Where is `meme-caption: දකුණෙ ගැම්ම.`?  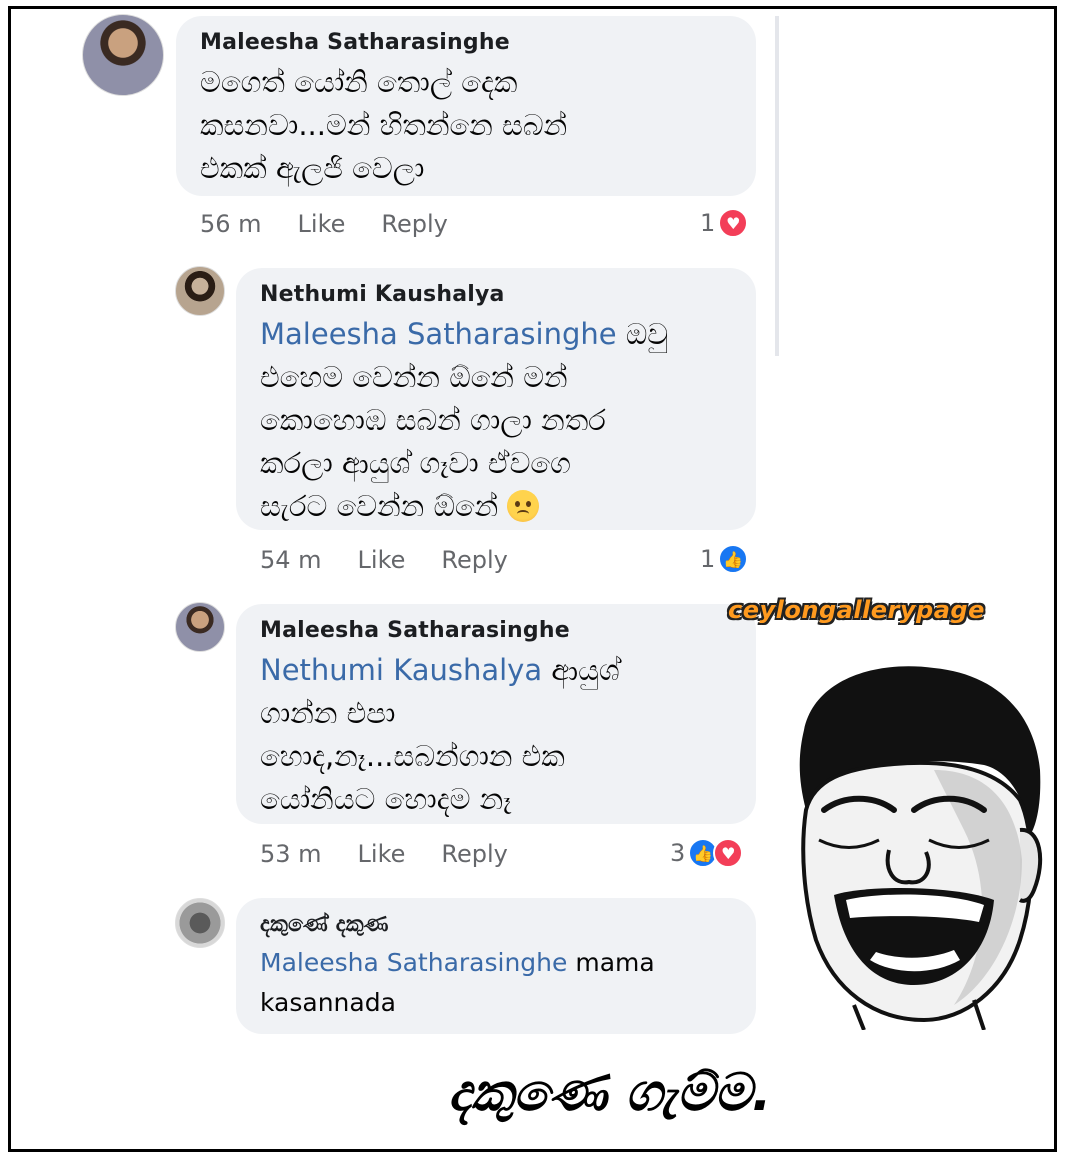 meme-caption: දකුණෙ ගැම්ම. is located at coordinates (610, 1093).